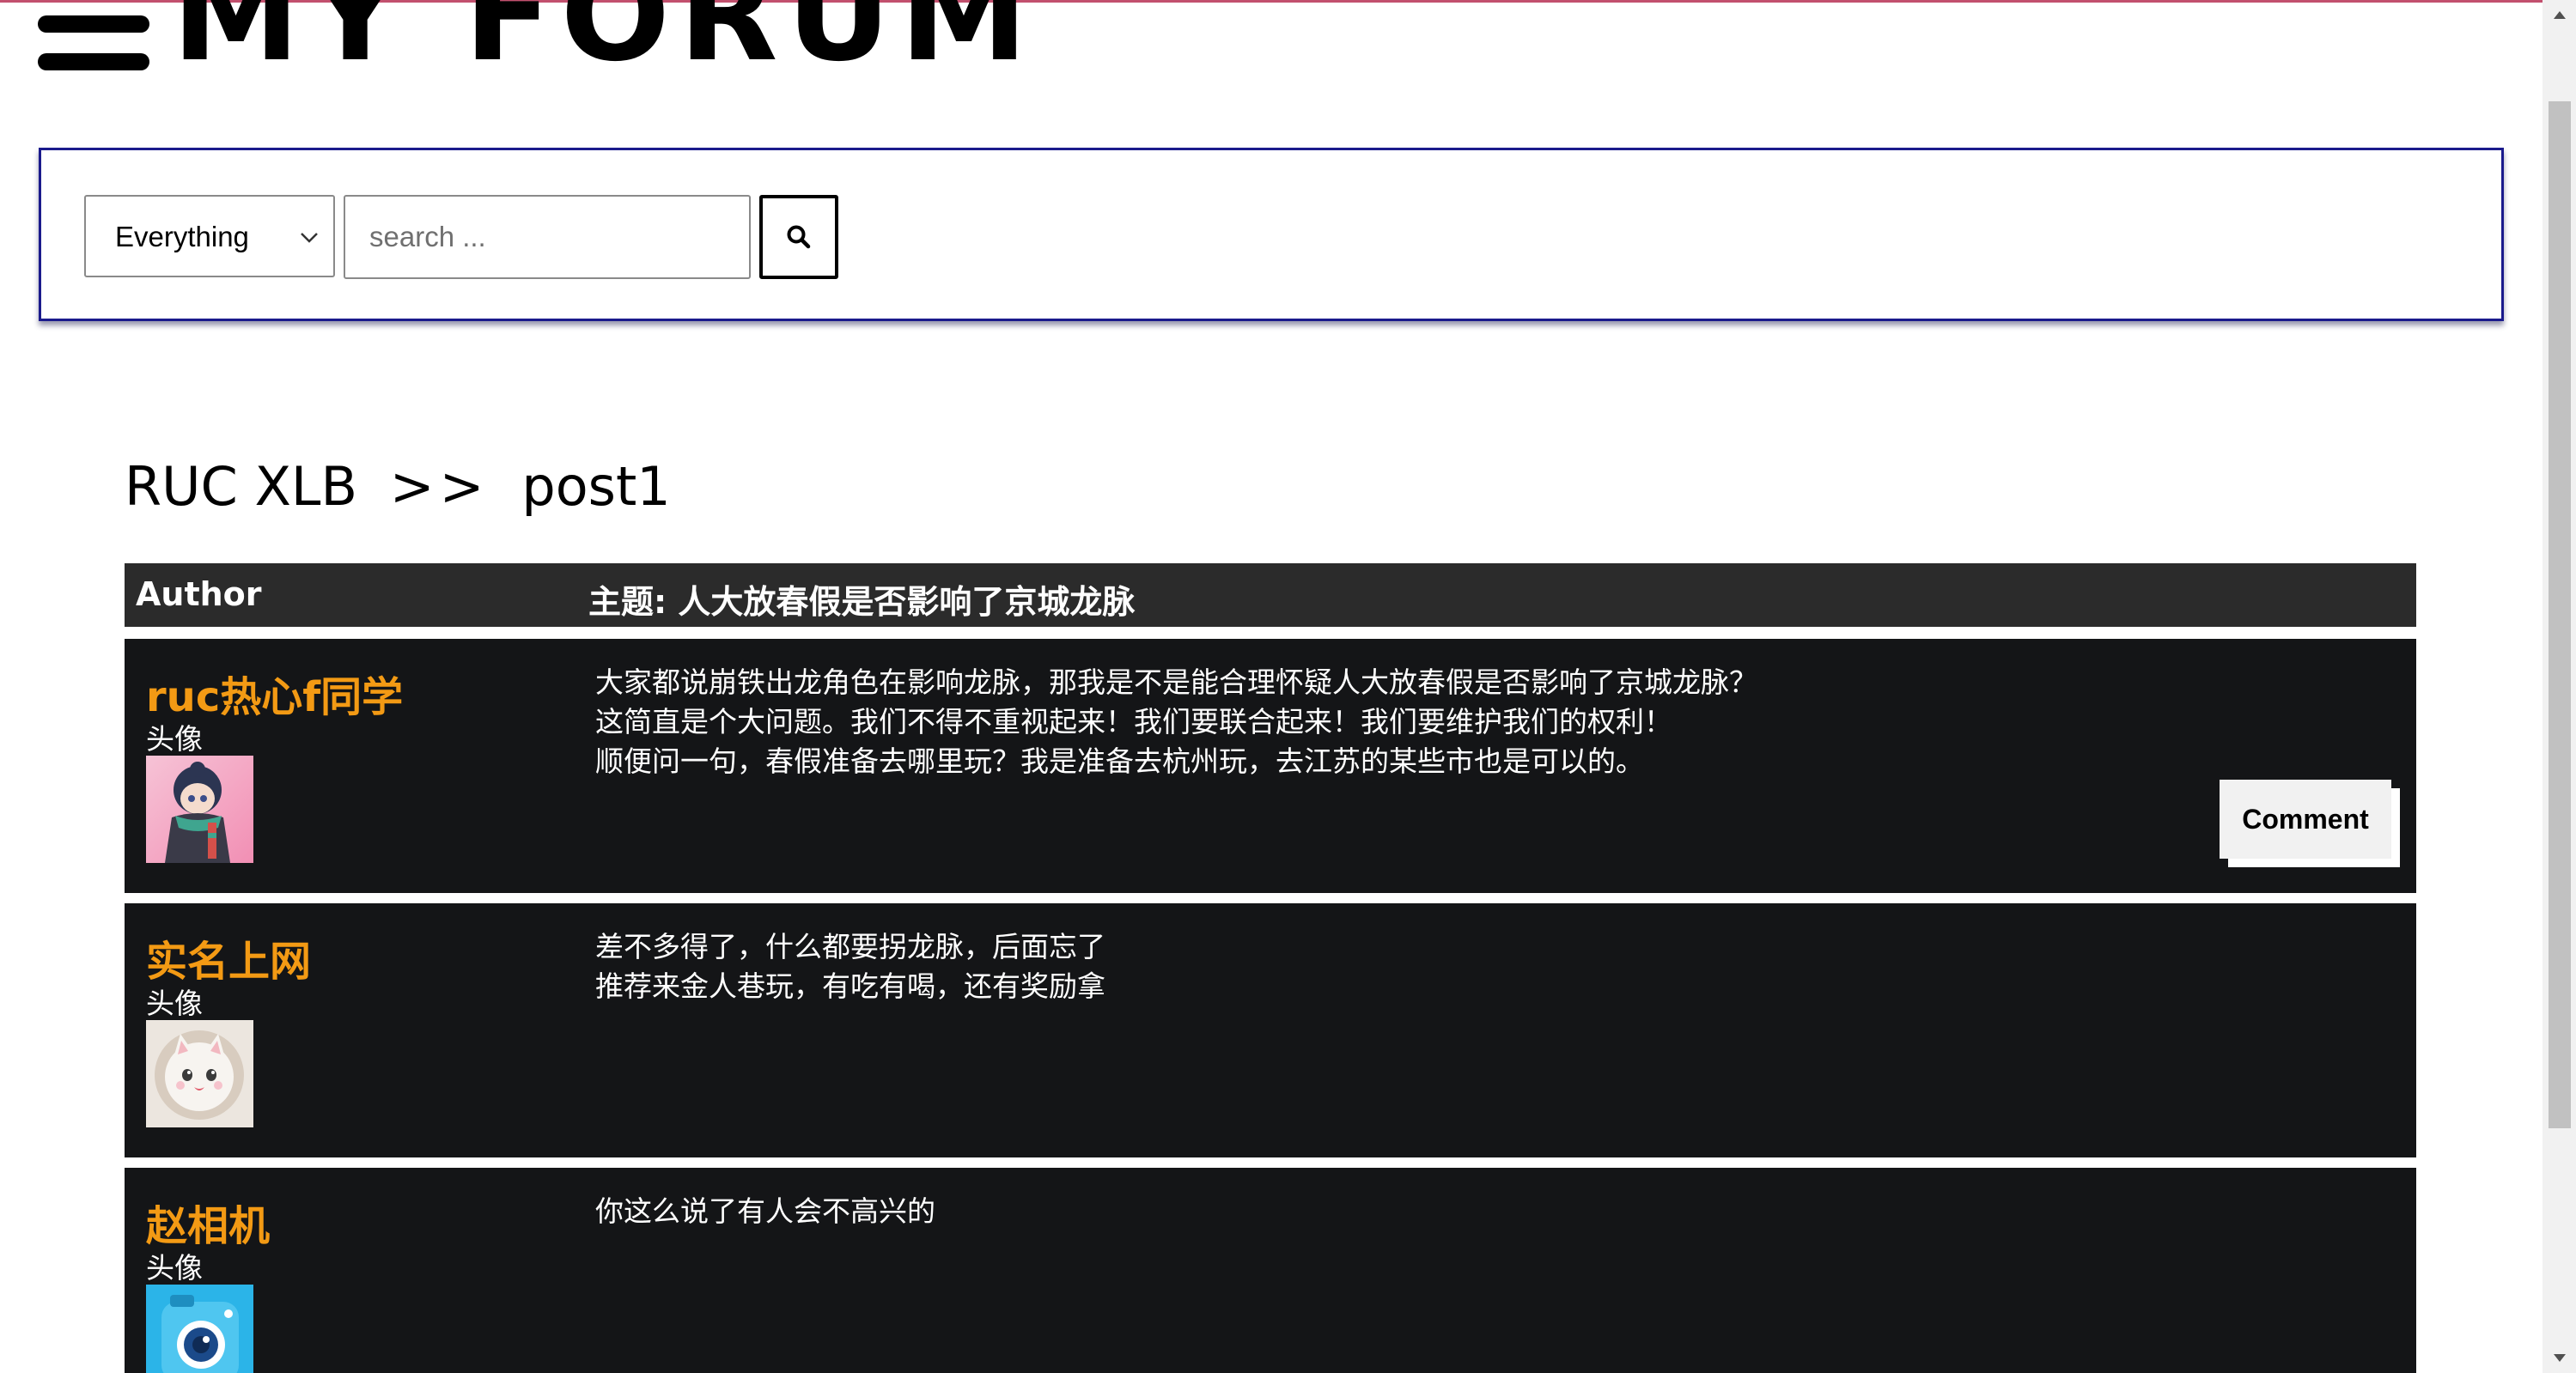 The width and height of the screenshot is (2576, 1373). I want to click on breadcrumb-post: post1, so click(596, 486).